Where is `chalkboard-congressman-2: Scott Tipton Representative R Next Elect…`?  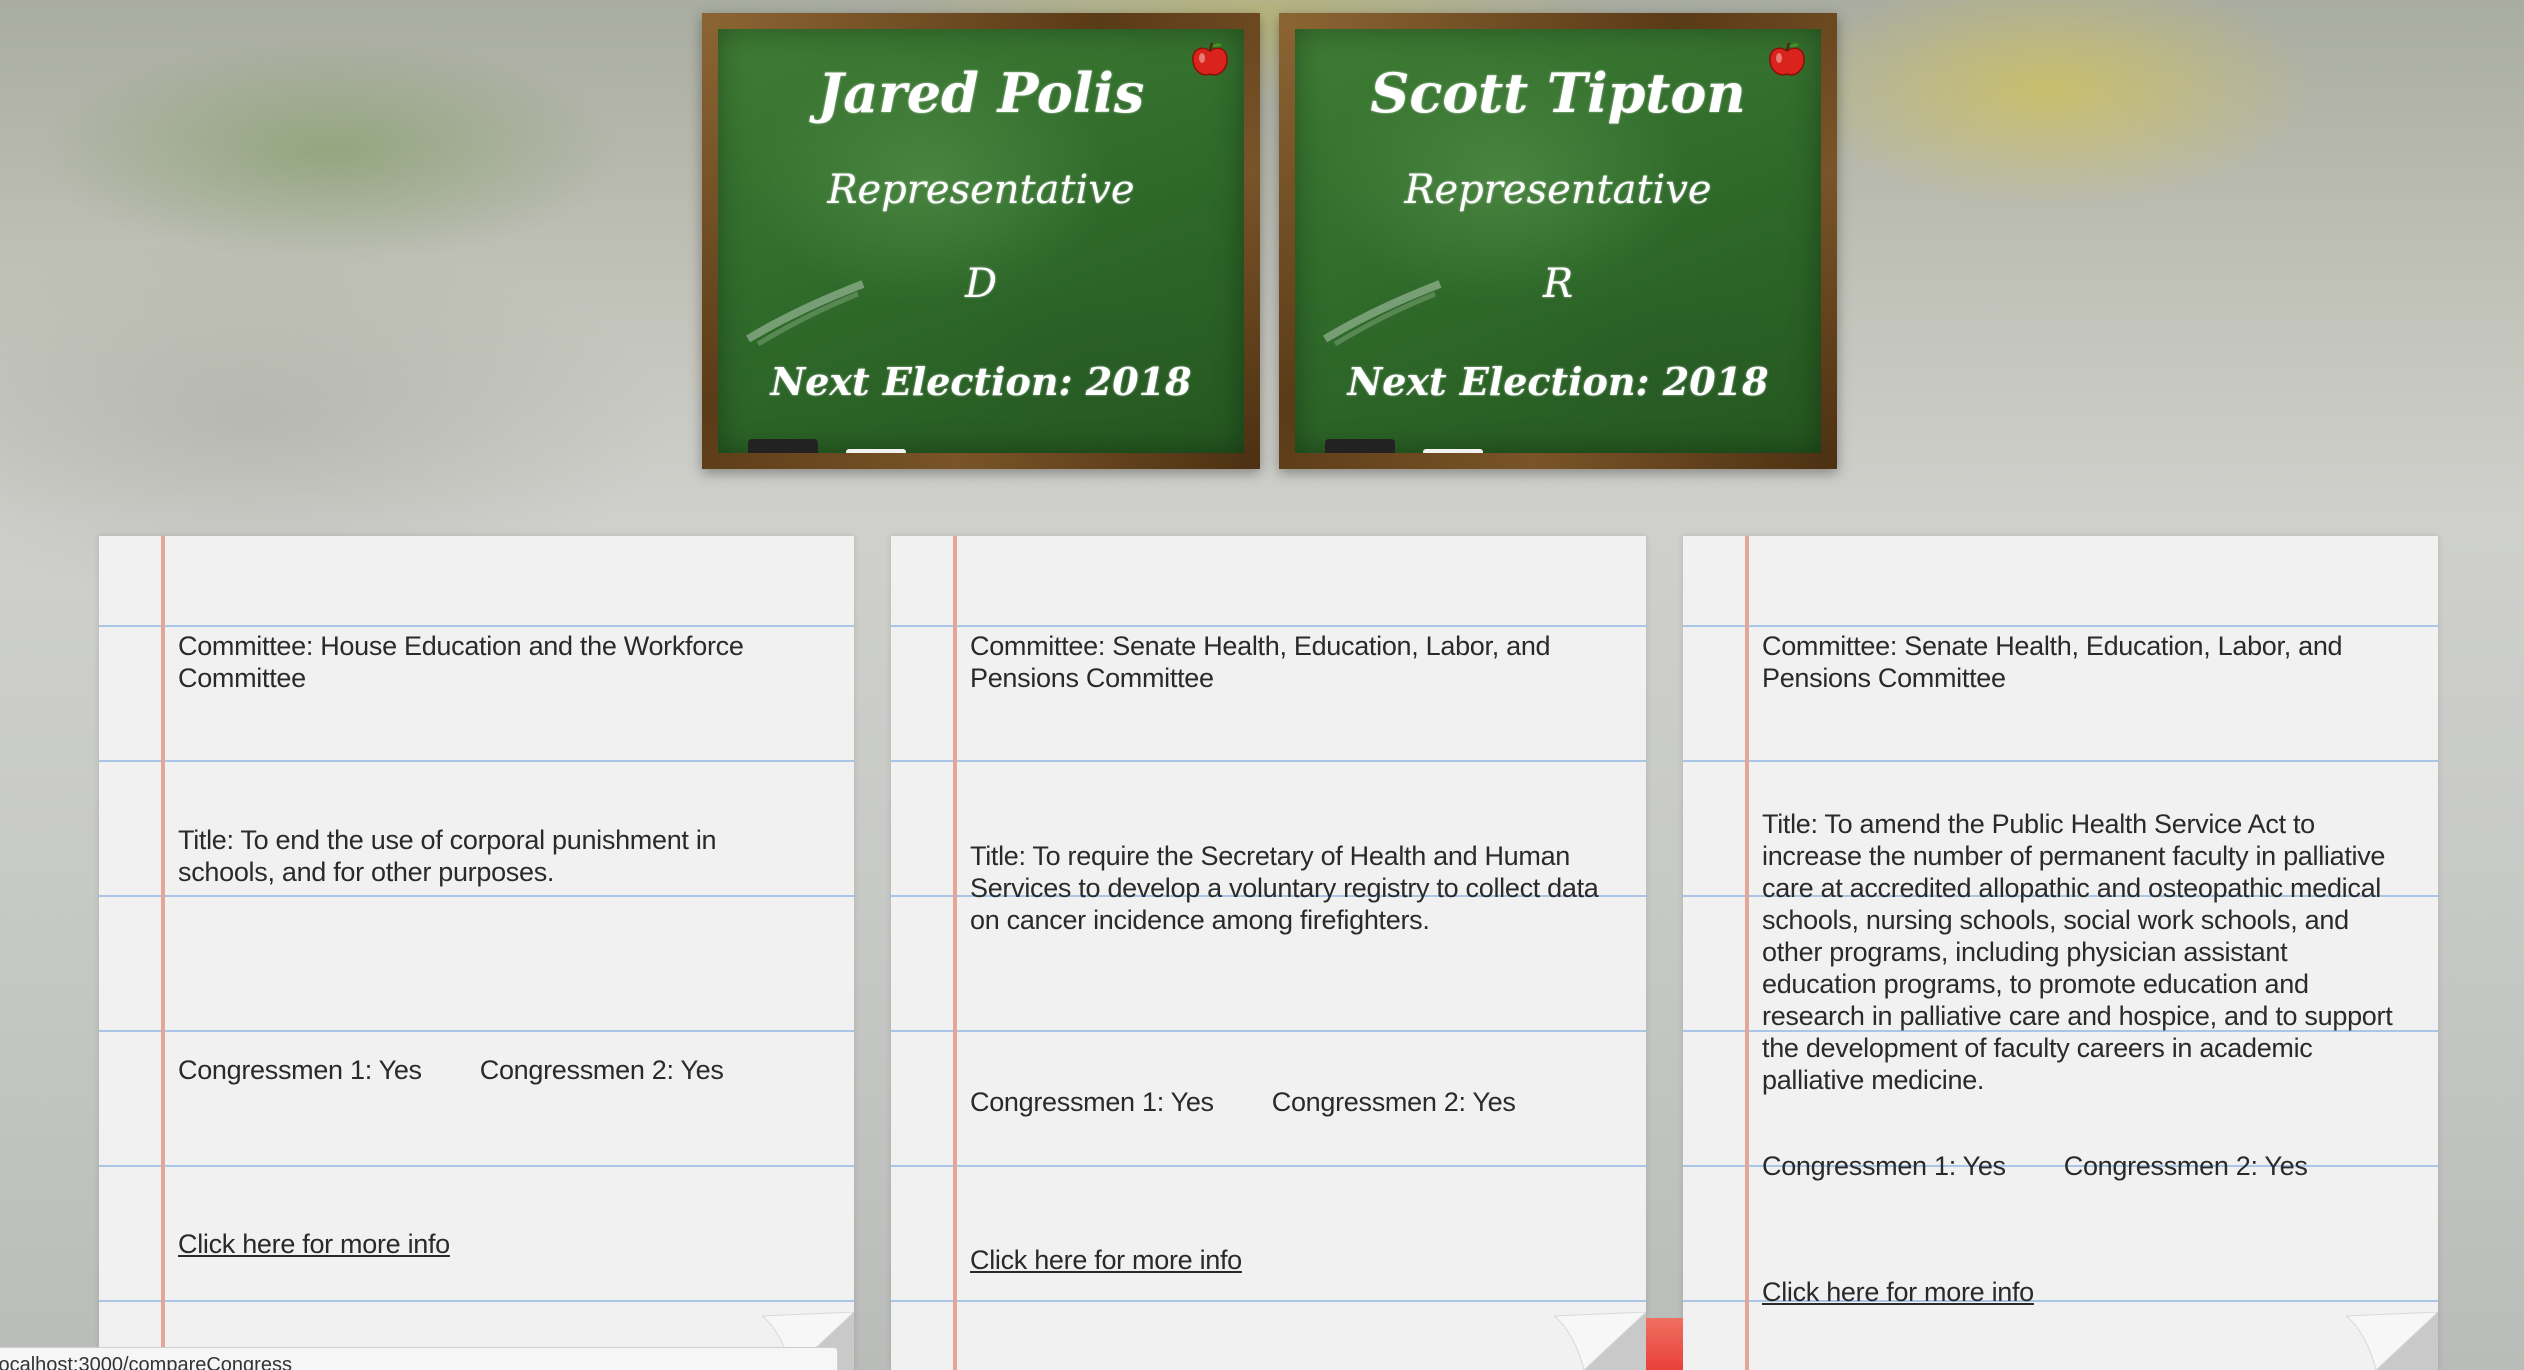 chalkboard-congressman-2: Scott Tipton Representative R Next Elect… is located at coordinates (1558, 241).